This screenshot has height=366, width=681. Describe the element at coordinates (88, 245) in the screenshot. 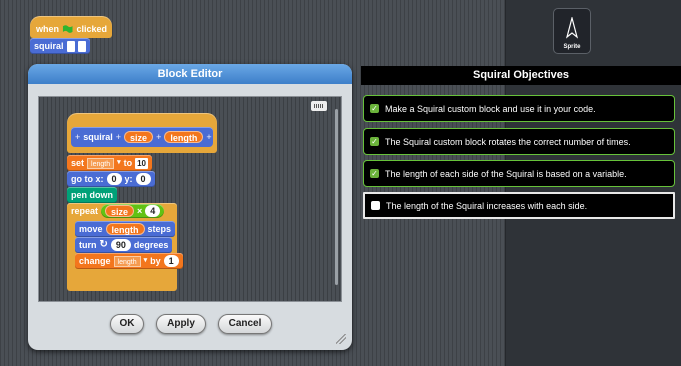

I see `turn-label: turn` at that location.